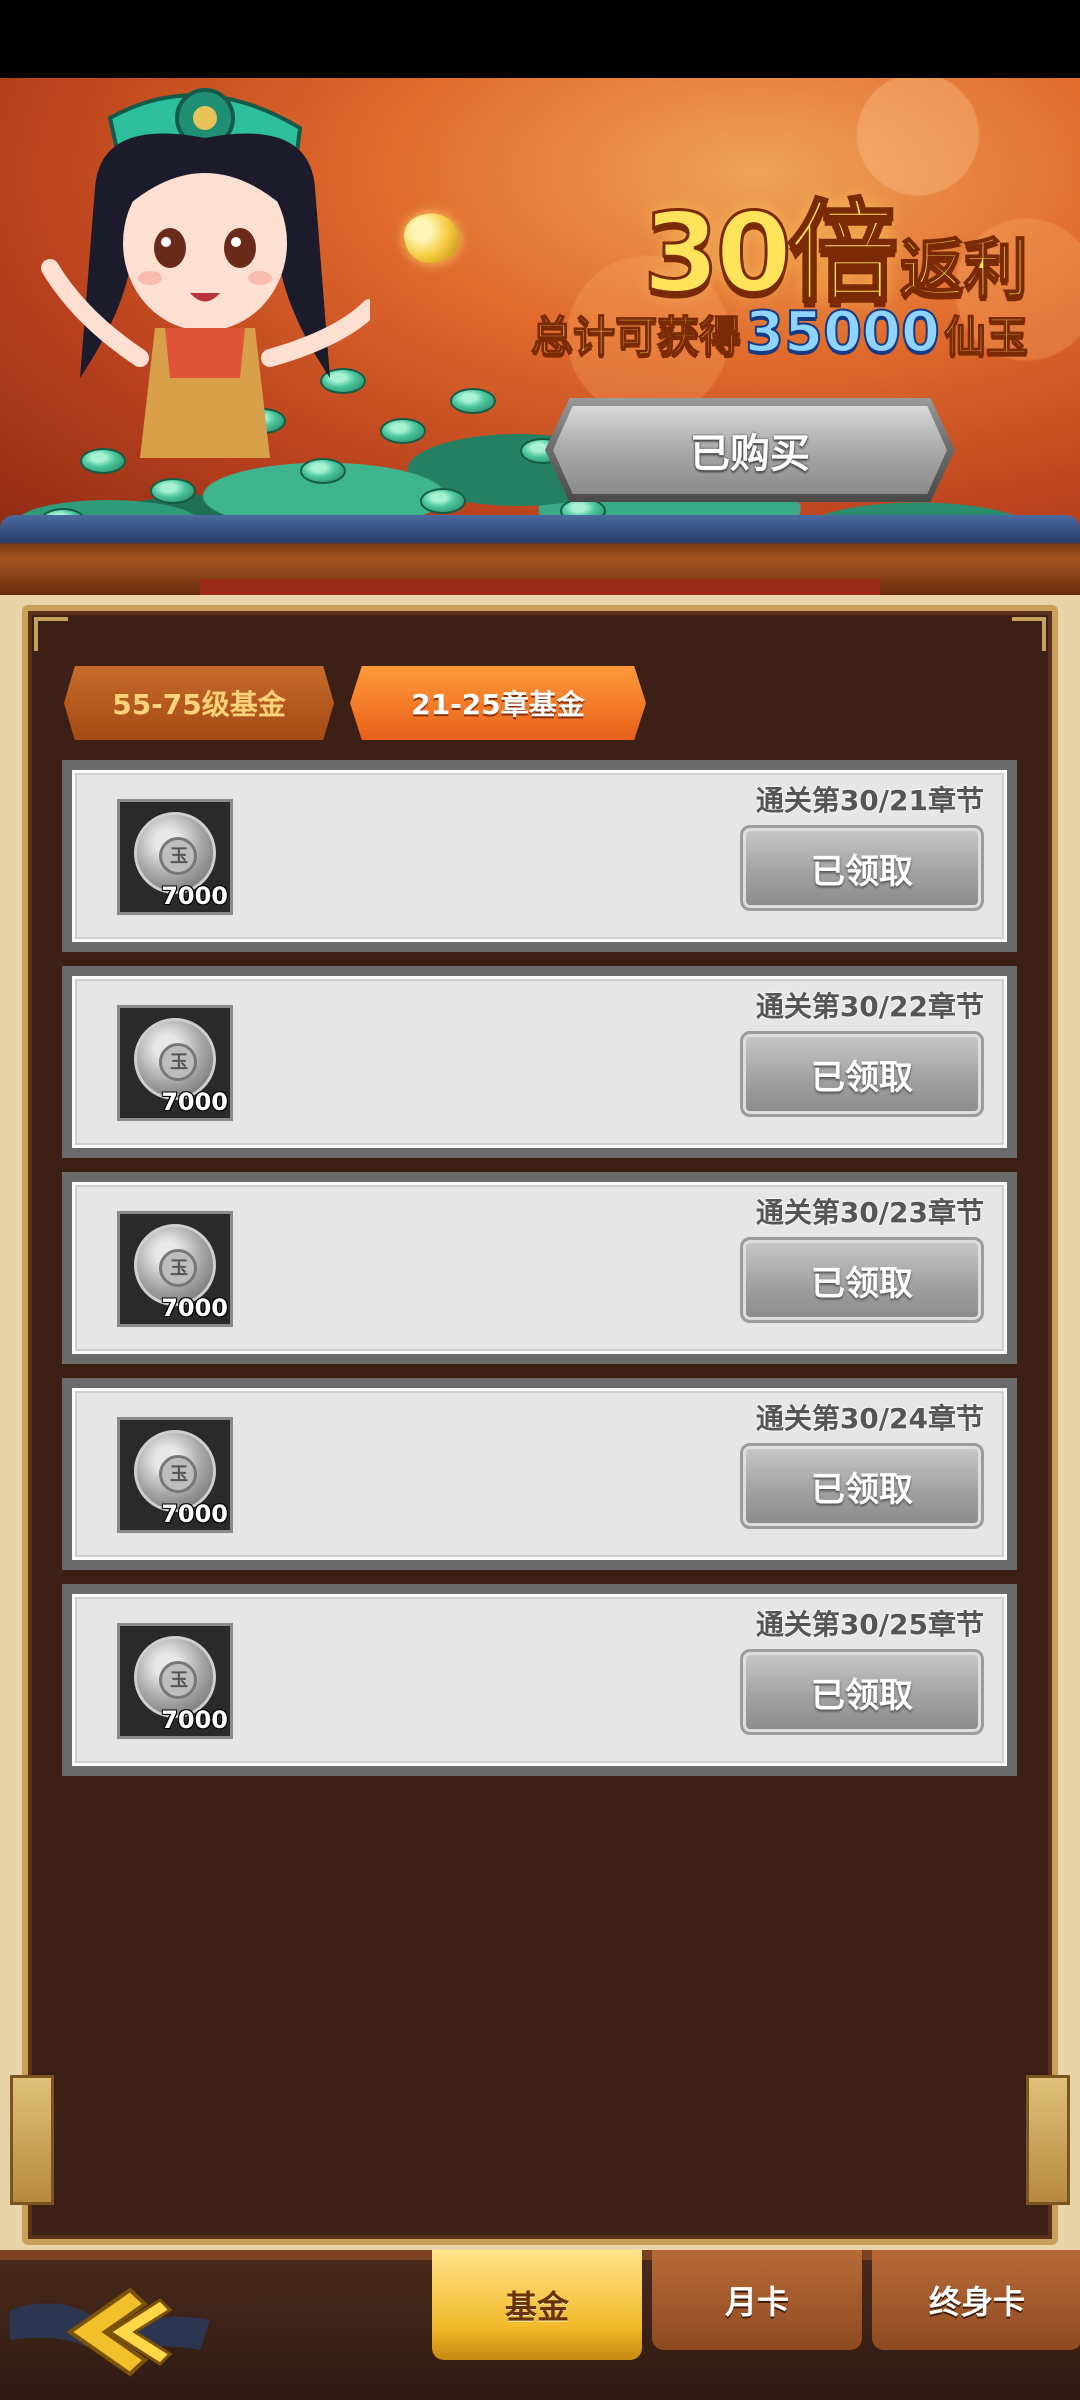 Image resolution: width=1080 pixels, height=2400 pixels. Describe the element at coordinates (199, 703) in the screenshot. I see `tab-level-fund: 55-75级基金` at that location.